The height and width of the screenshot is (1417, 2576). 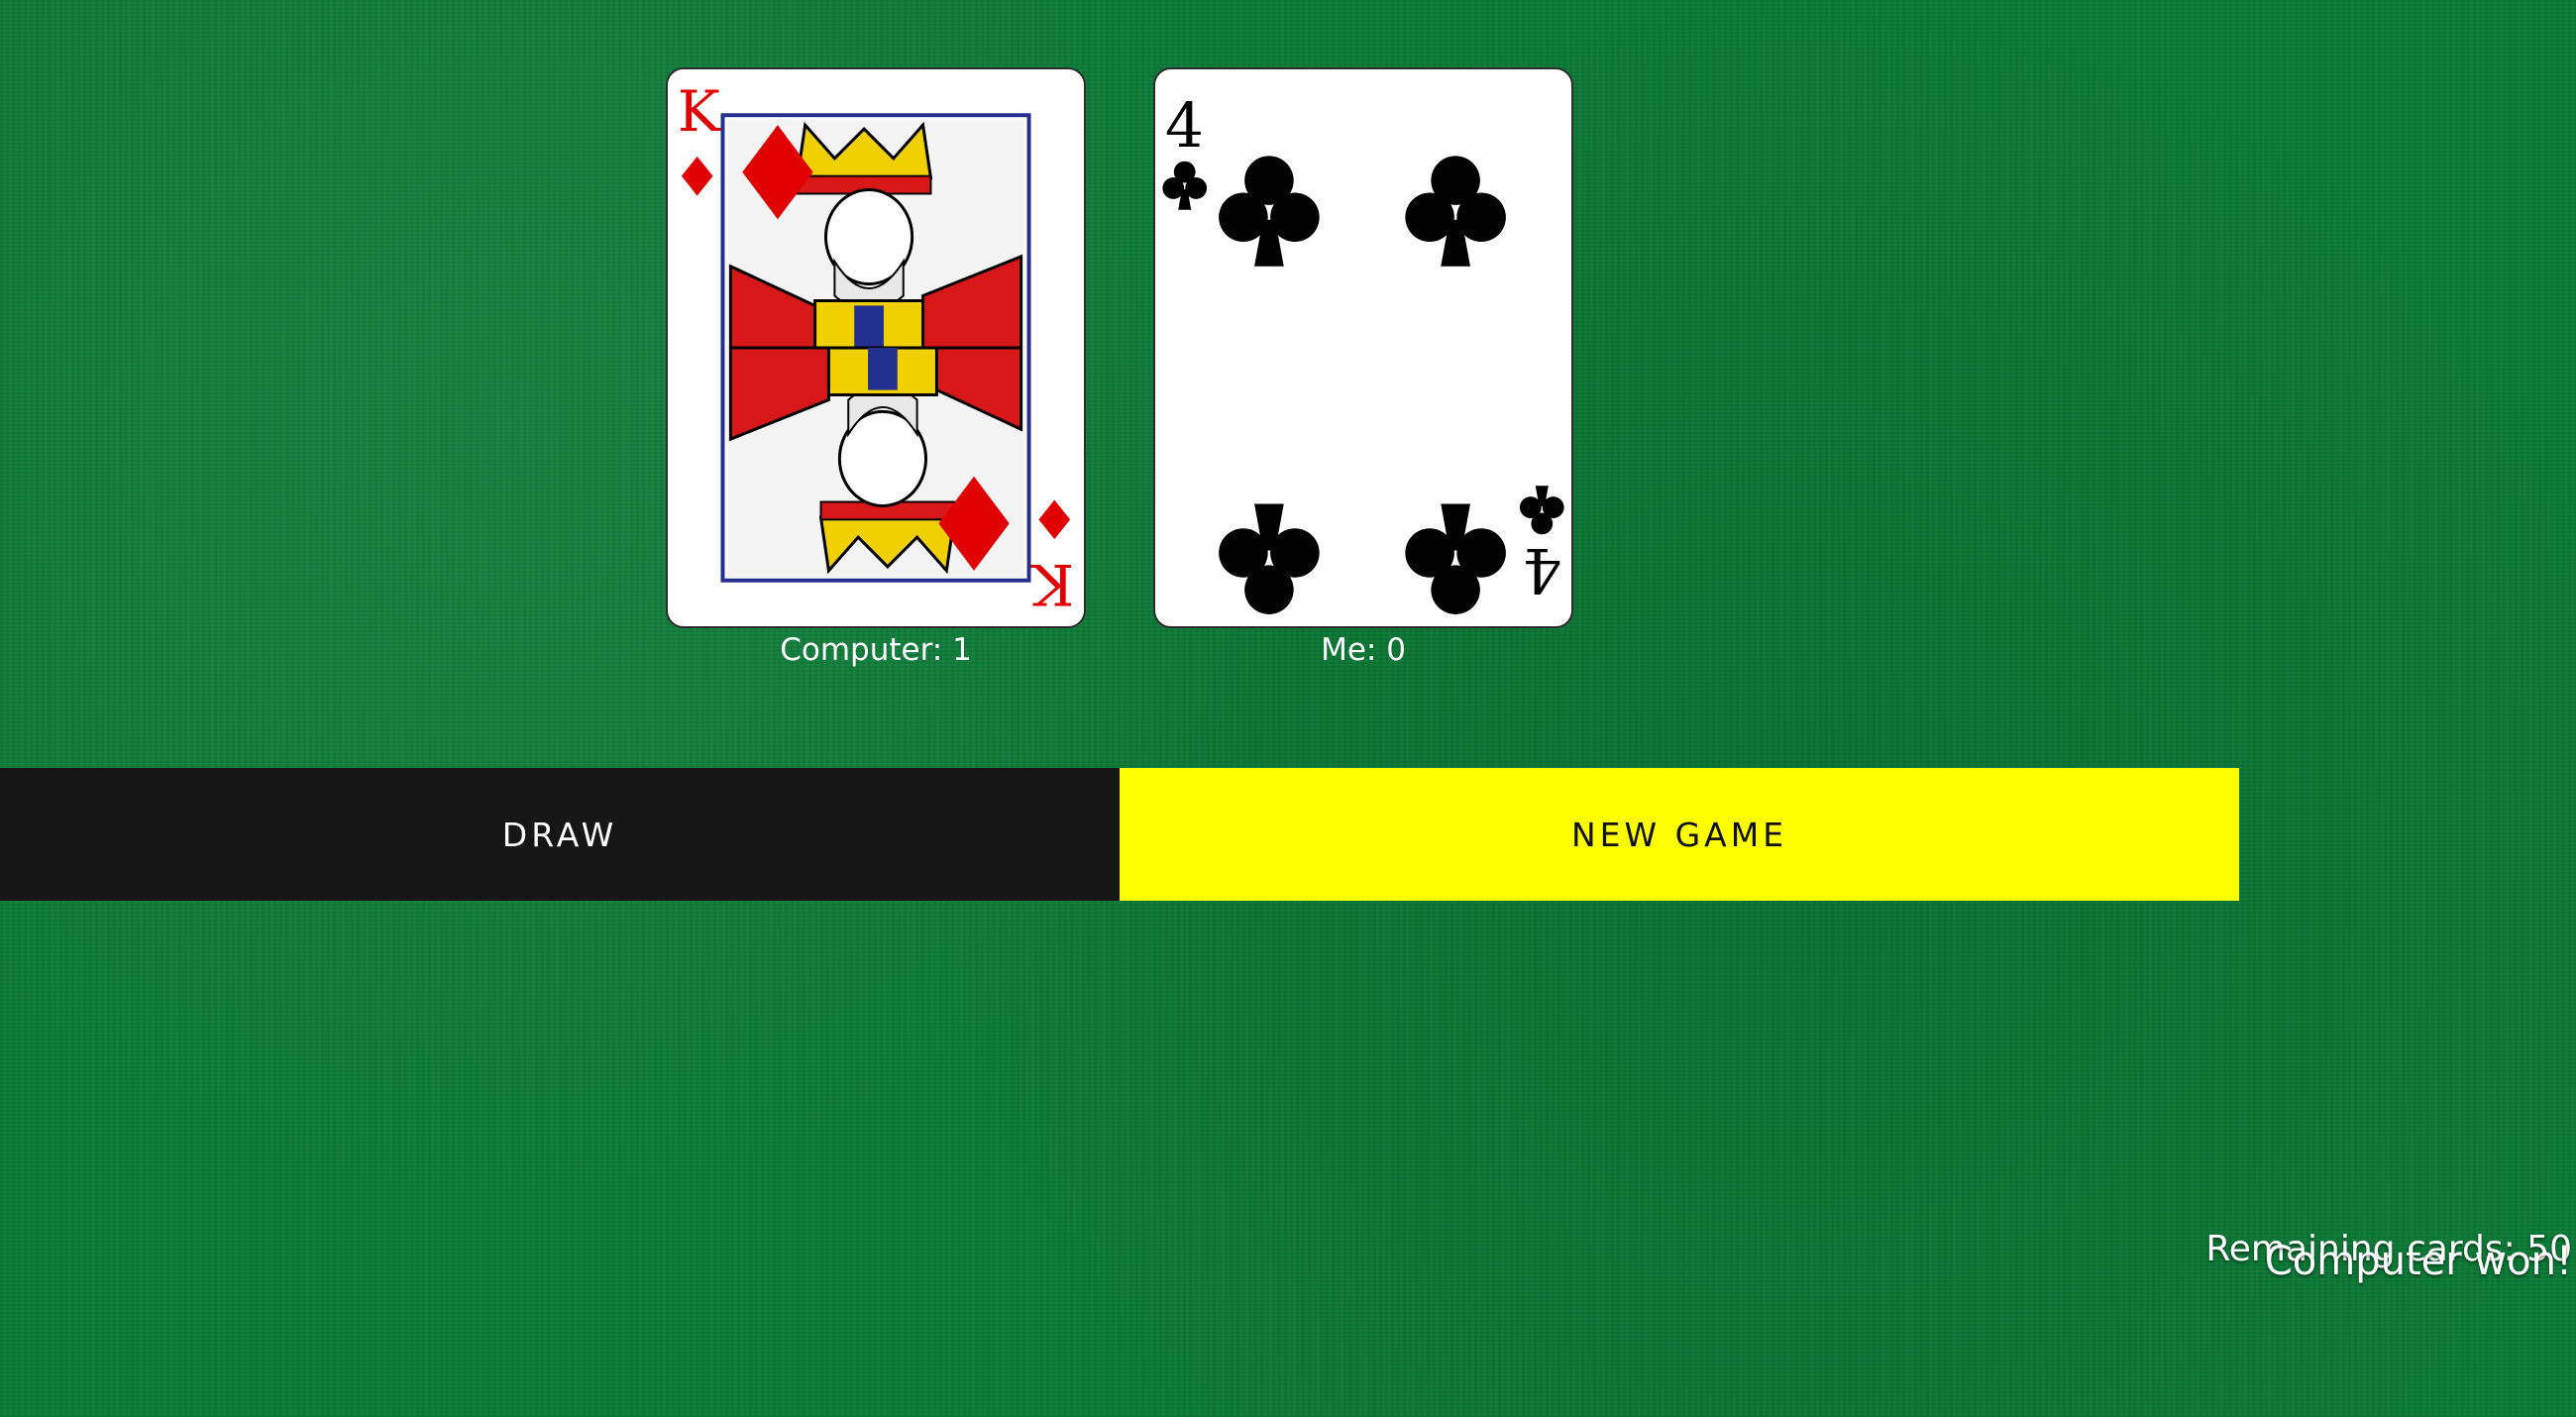 I want to click on computer-card: K K, so click(x=876, y=347).